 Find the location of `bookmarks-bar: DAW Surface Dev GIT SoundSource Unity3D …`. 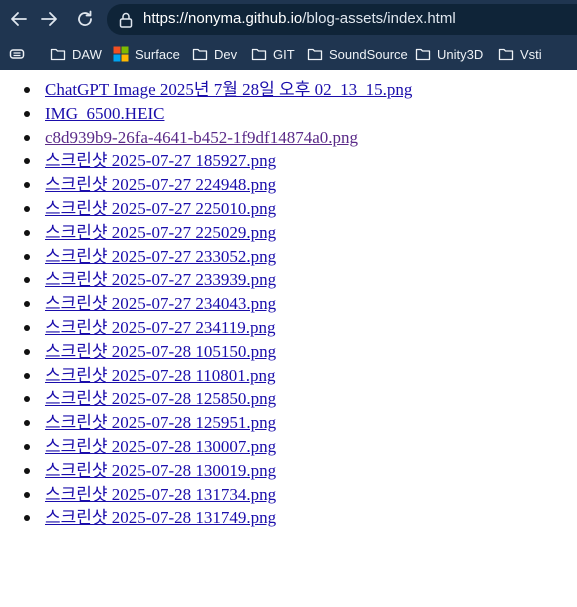

bookmarks-bar: DAW Surface Dev GIT SoundSource Unity3D … is located at coordinates (288, 54).